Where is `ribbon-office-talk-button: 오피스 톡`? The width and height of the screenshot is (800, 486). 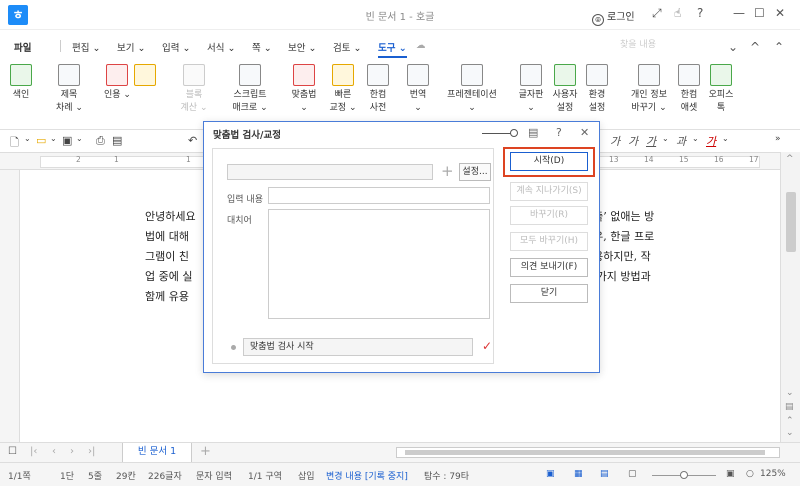 ribbon-office-talk-button: 오피스 톡 is located at coordinates (721, 89).